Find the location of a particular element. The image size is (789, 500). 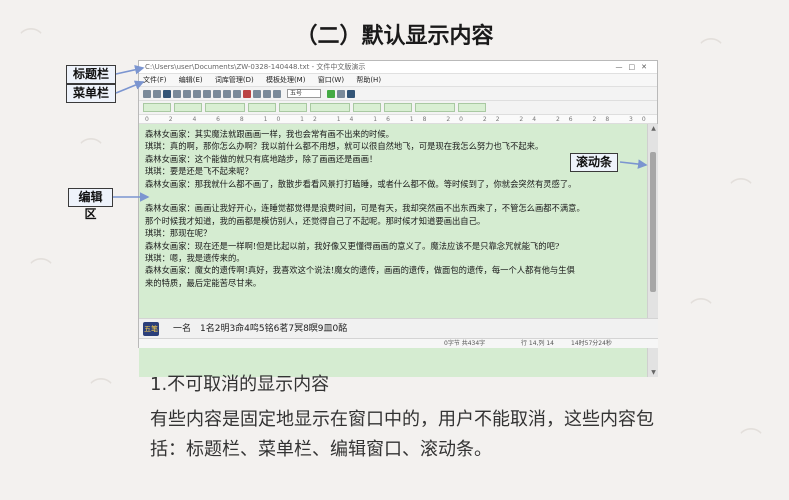

page-heading: （二）默认显示内容 is located at coordinates (394, 36).